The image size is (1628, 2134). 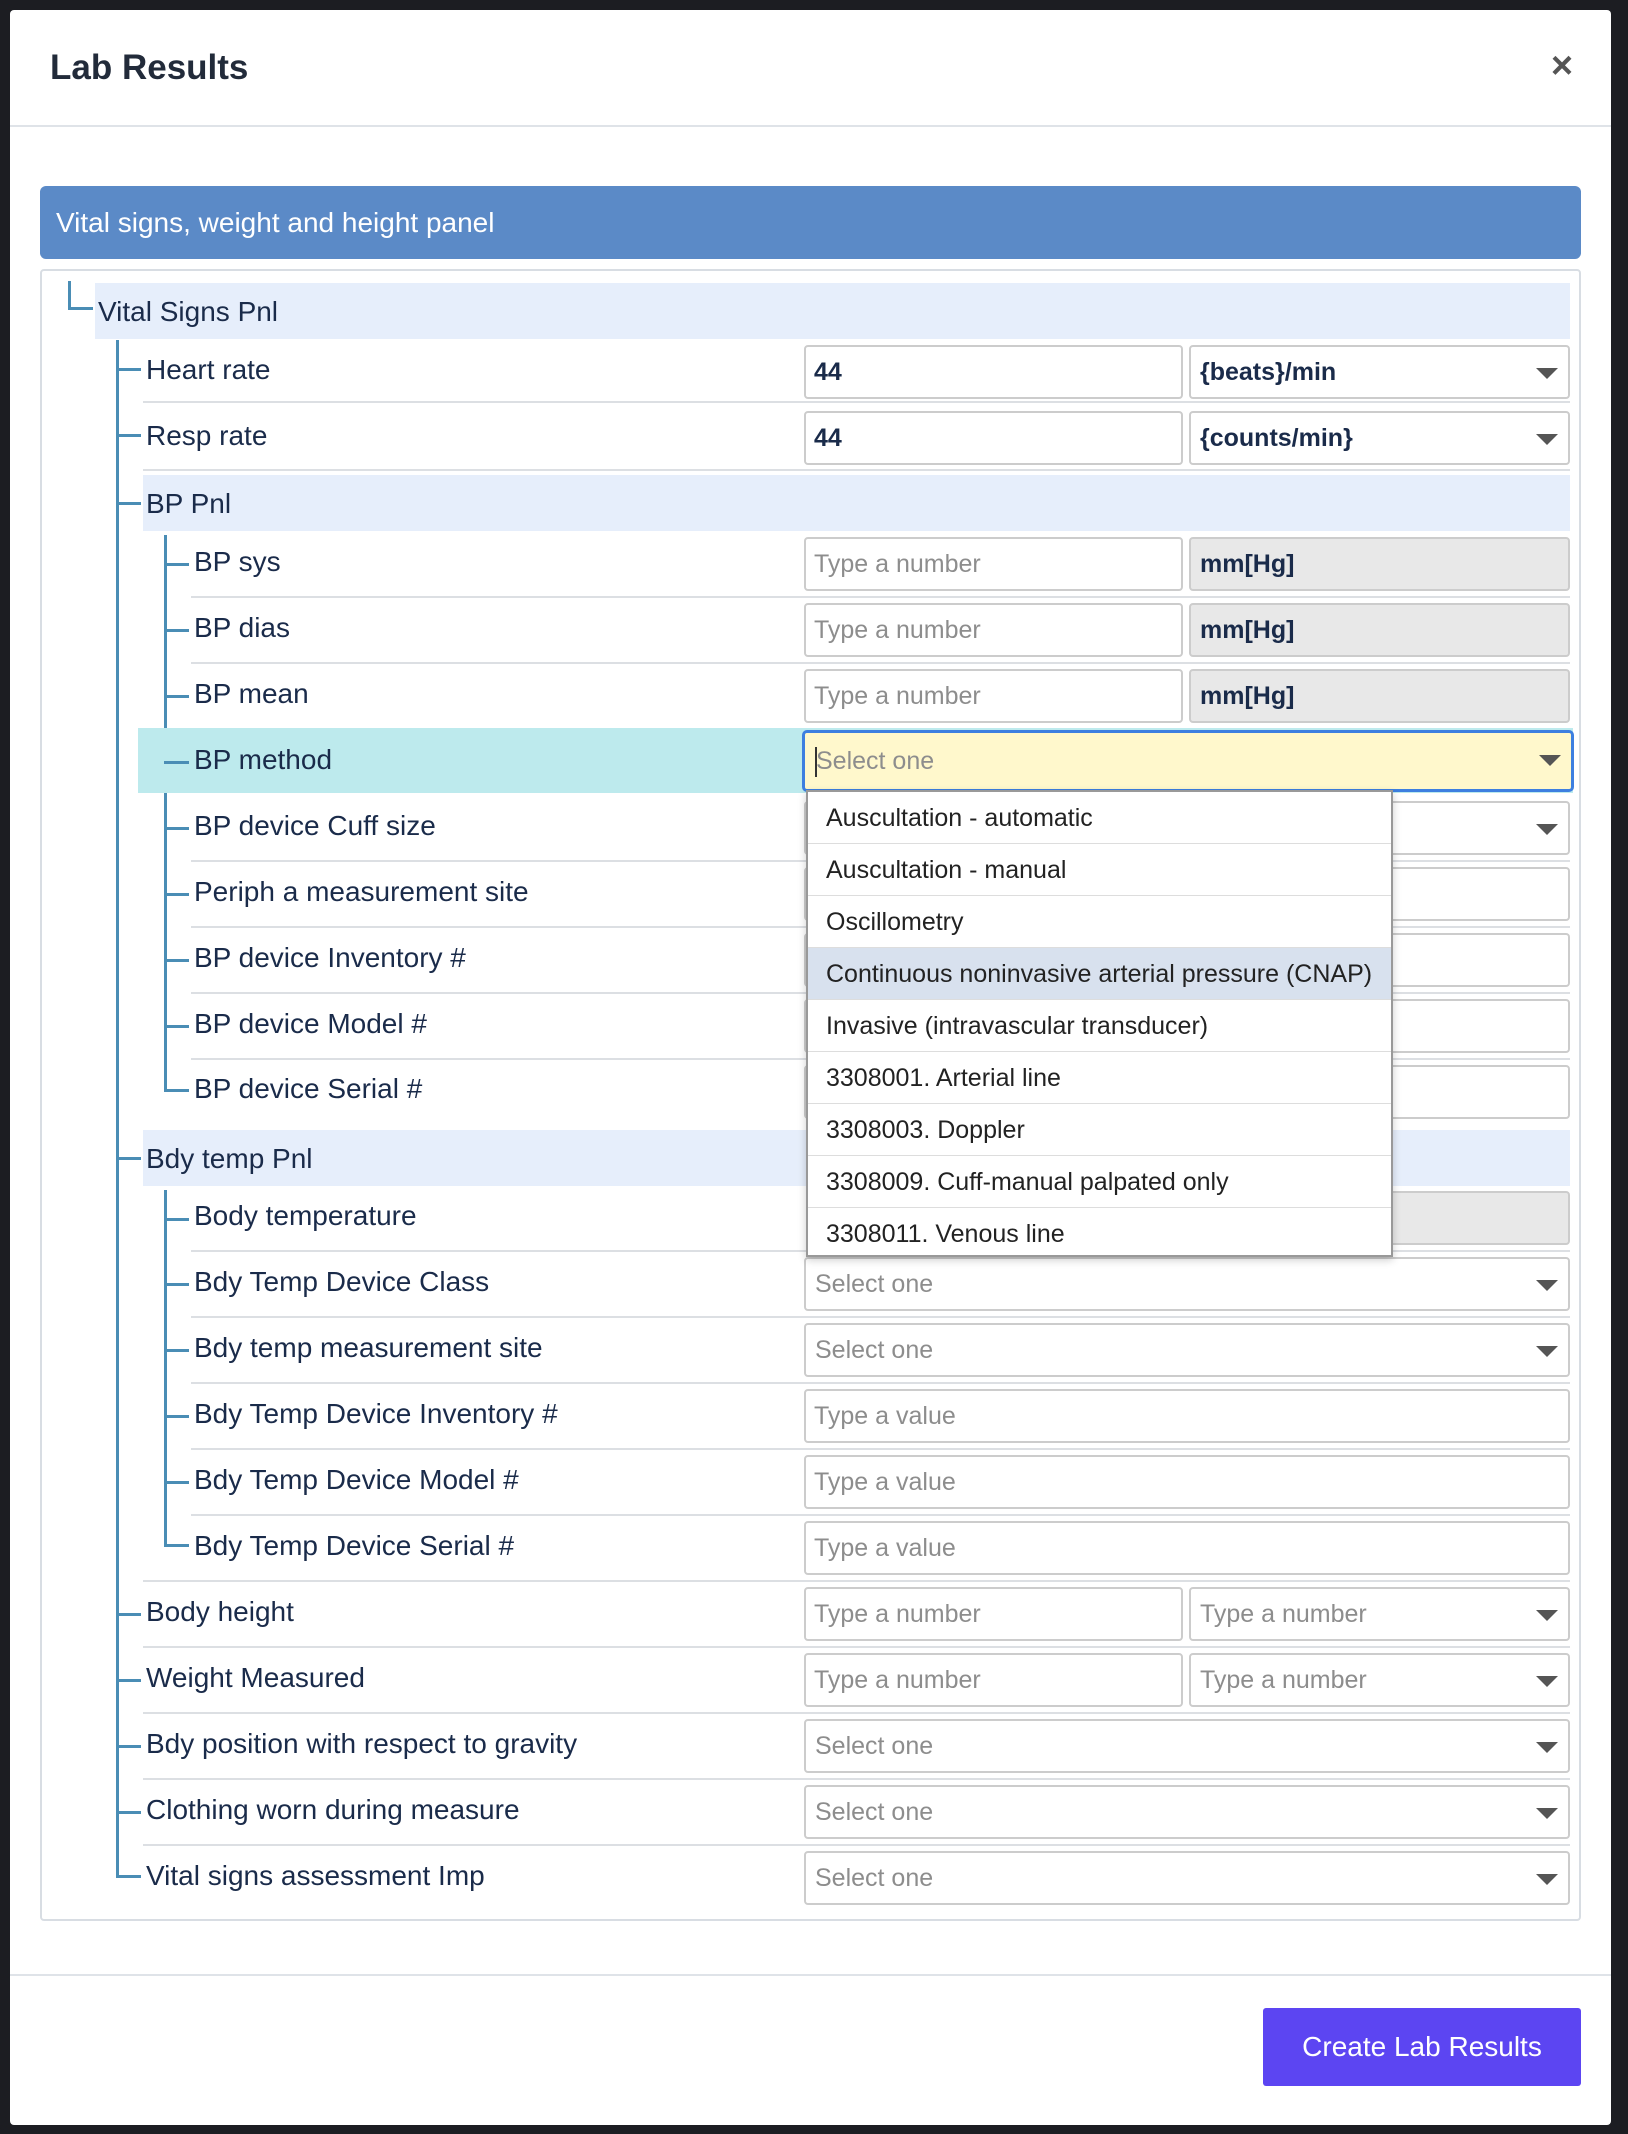 I want to click on temp-serial-input, so click(x=1187, y=1548).